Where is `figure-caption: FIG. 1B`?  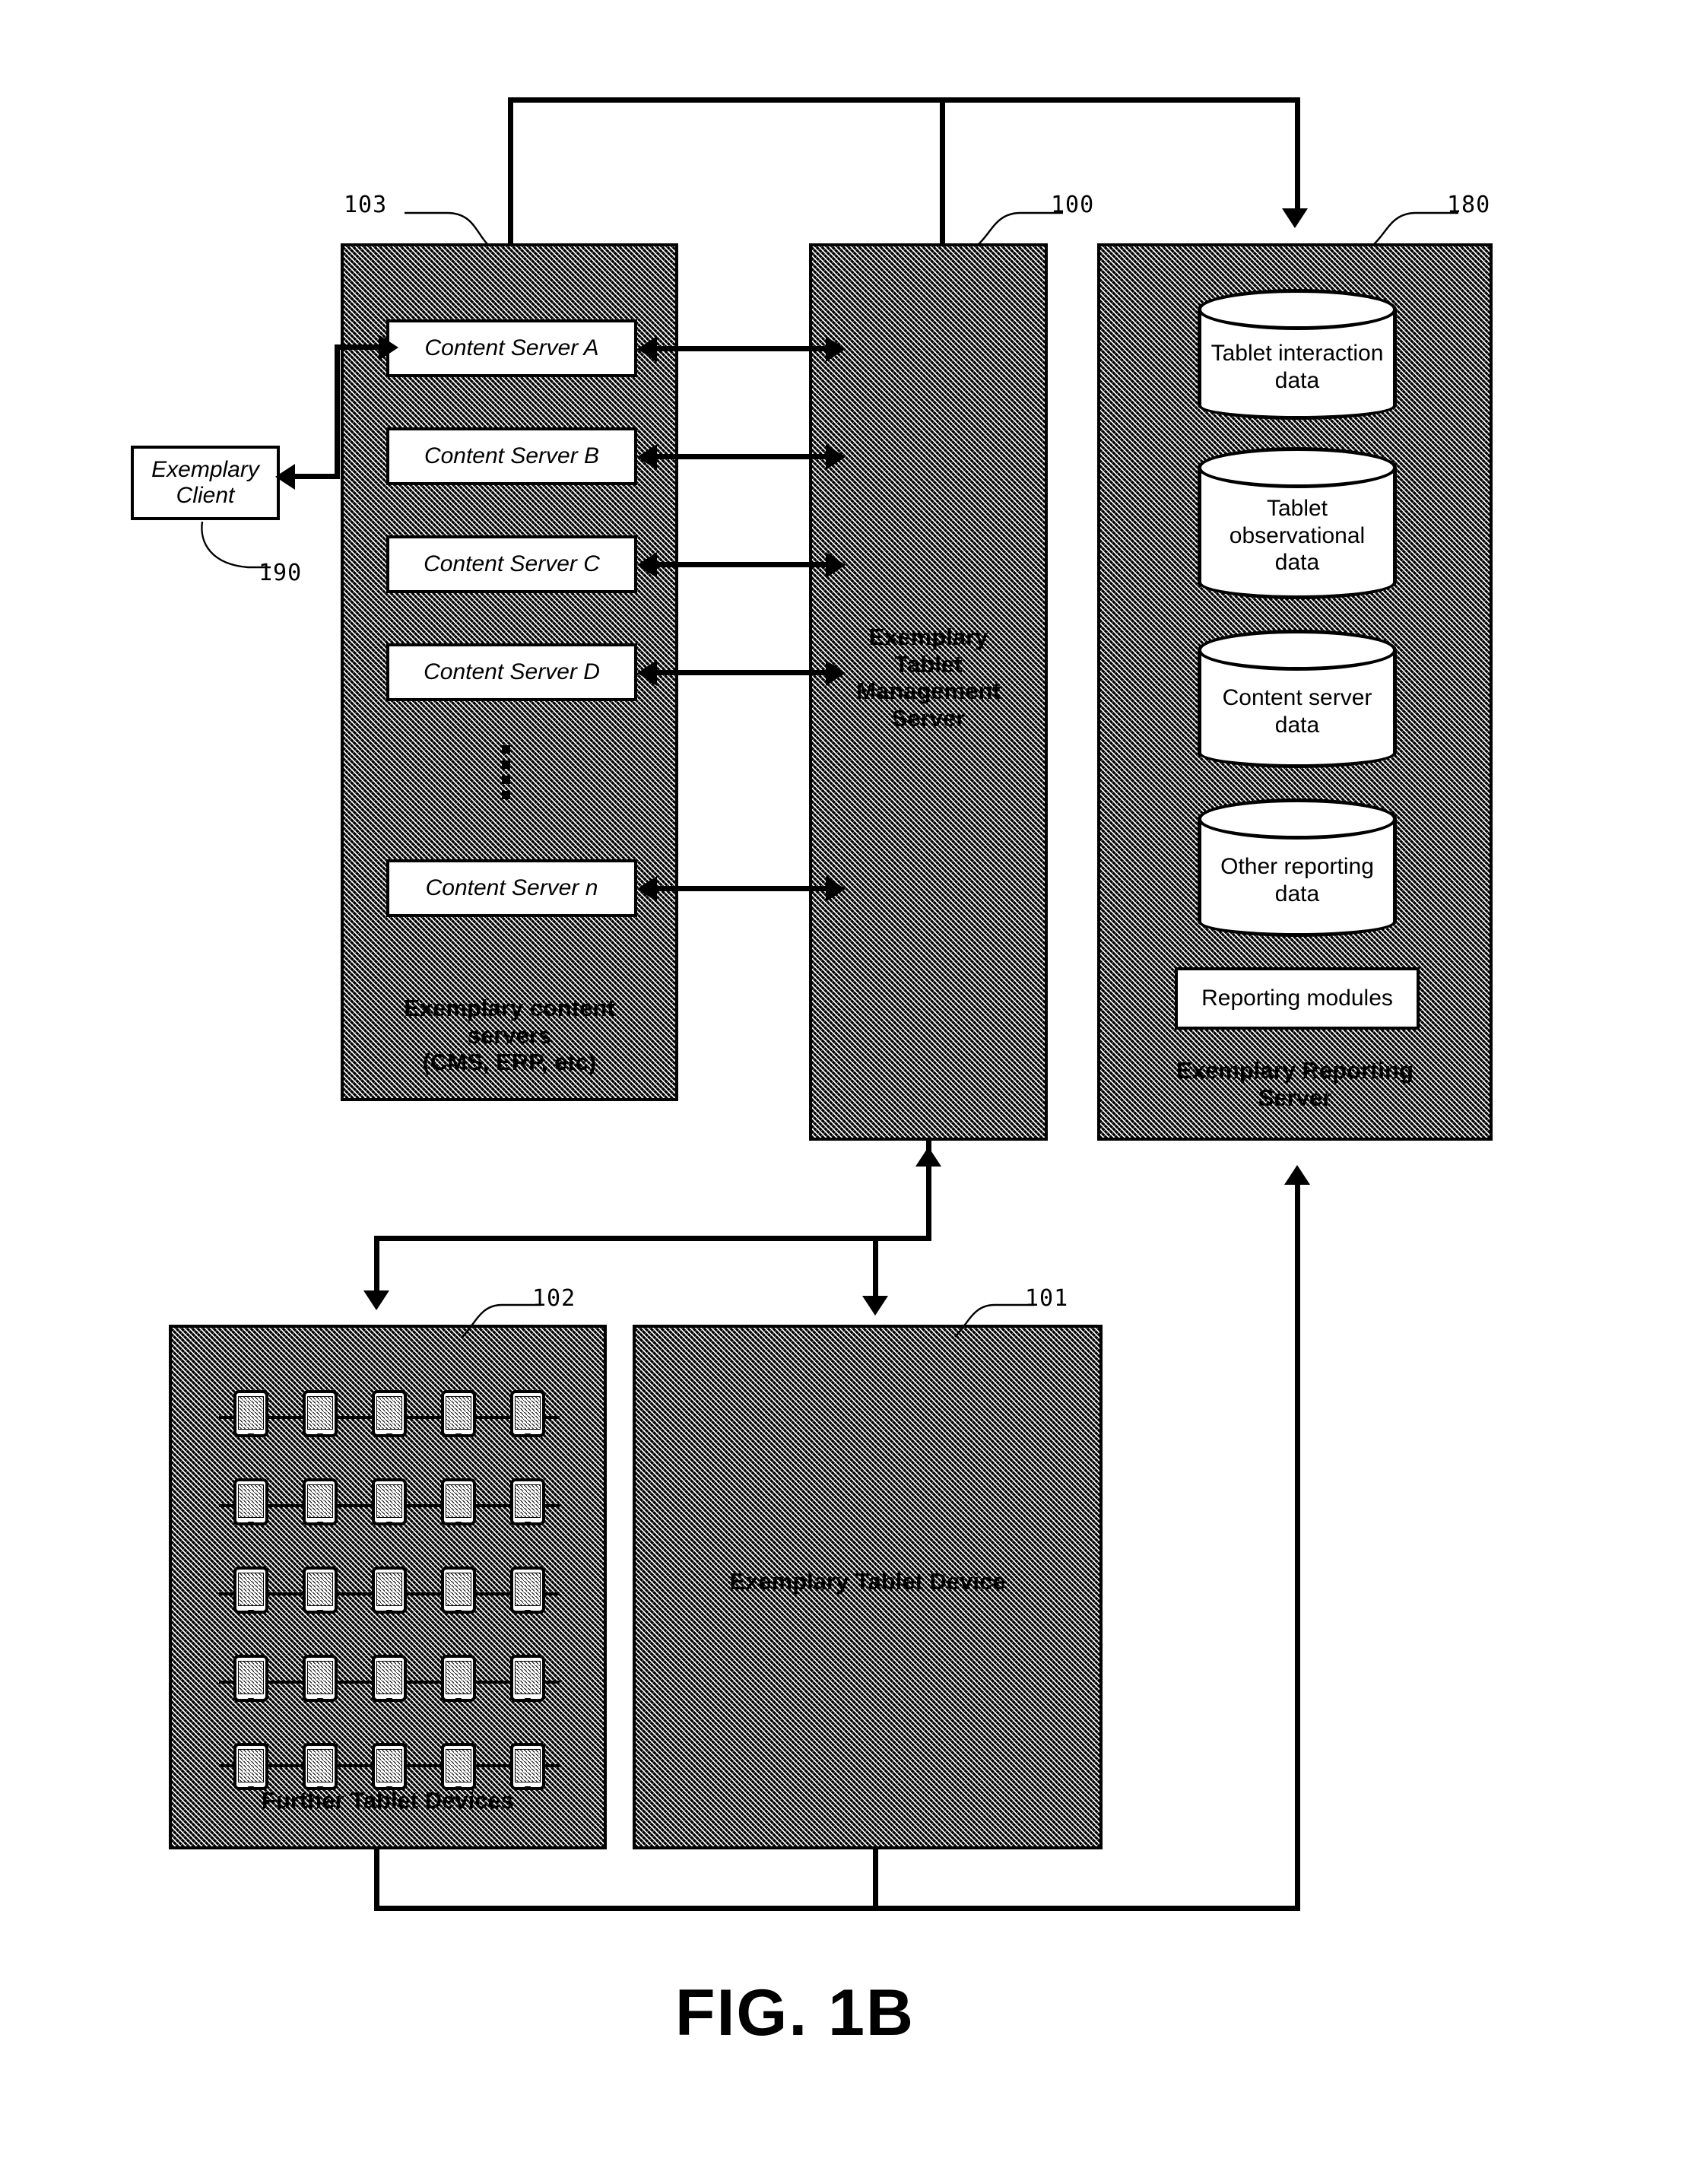
figure-caption: FIG. 1B is located at coordinates (795, 2012).